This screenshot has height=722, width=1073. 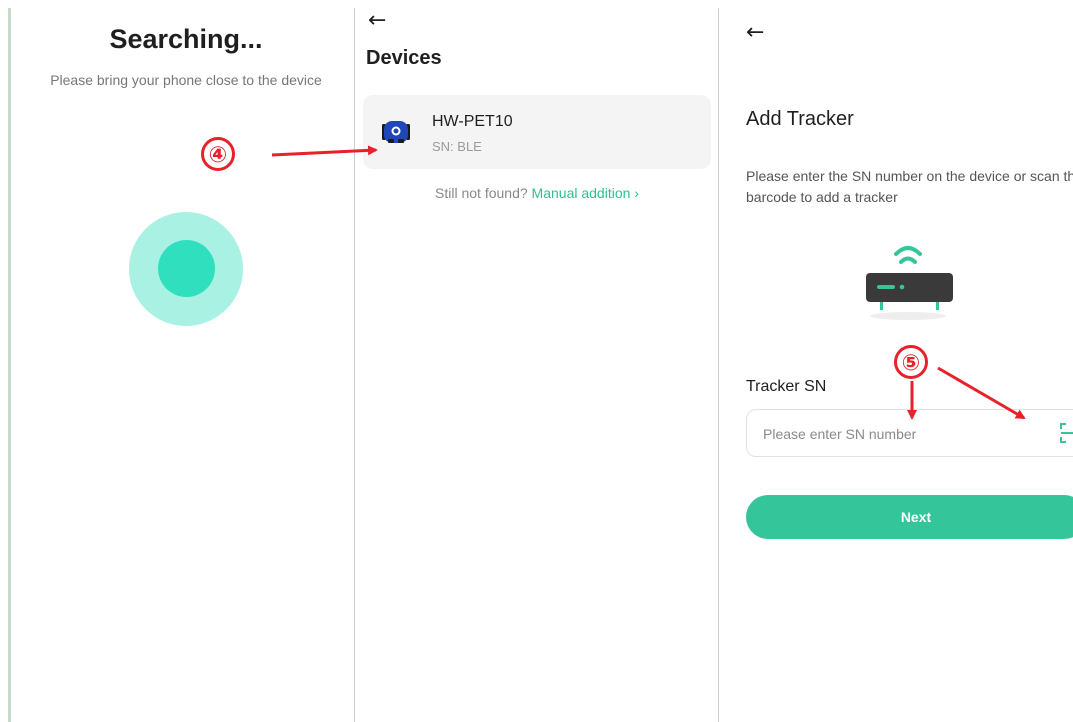 What do you see at coordinates (800, 119) in the screenshot?
I see `add-tracker-title: Add Tracker` at bounding box center [800, 119].